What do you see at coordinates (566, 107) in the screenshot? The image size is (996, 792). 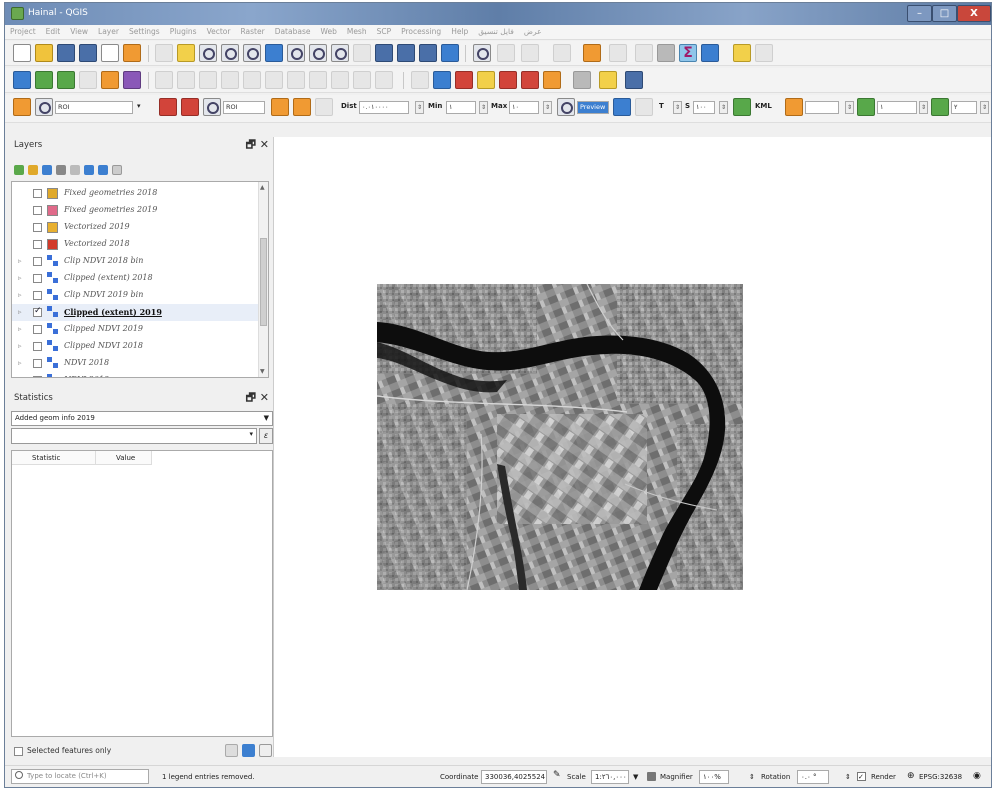 I see `scp-preview-zoom-icon` at bounding box center [566, 107].